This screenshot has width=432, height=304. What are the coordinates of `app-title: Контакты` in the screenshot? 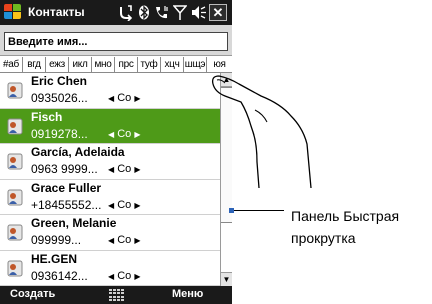 It's located at (56, 12).